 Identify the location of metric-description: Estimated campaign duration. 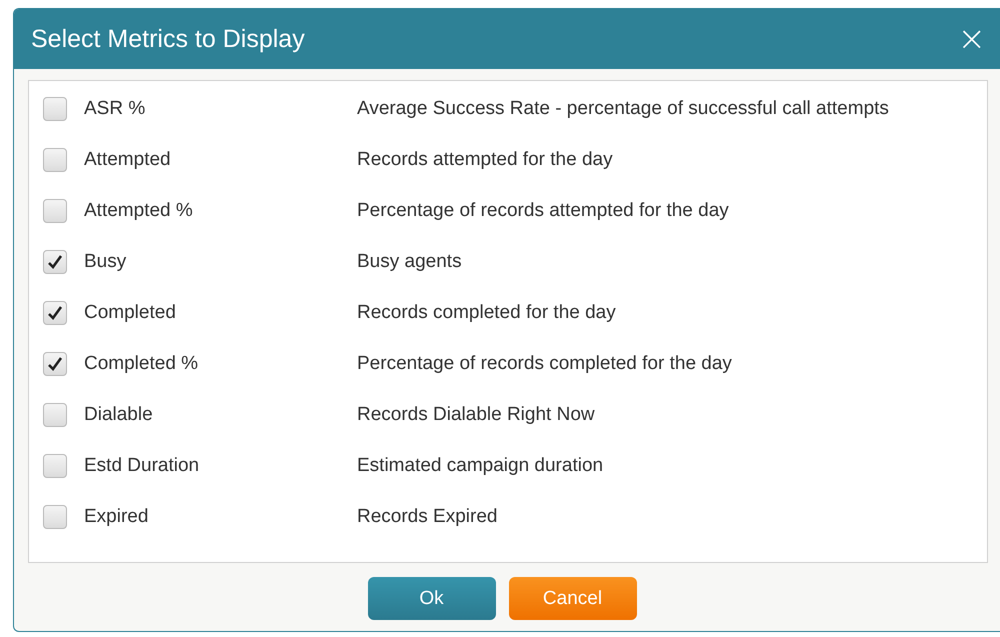
(480, 465).